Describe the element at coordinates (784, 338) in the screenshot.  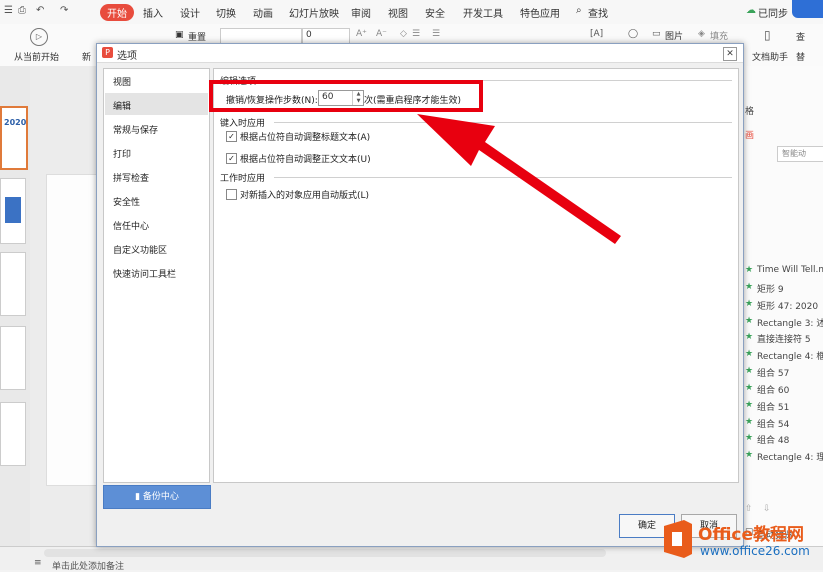
I see `animation-list-item: 直接连接符 5` at that location.